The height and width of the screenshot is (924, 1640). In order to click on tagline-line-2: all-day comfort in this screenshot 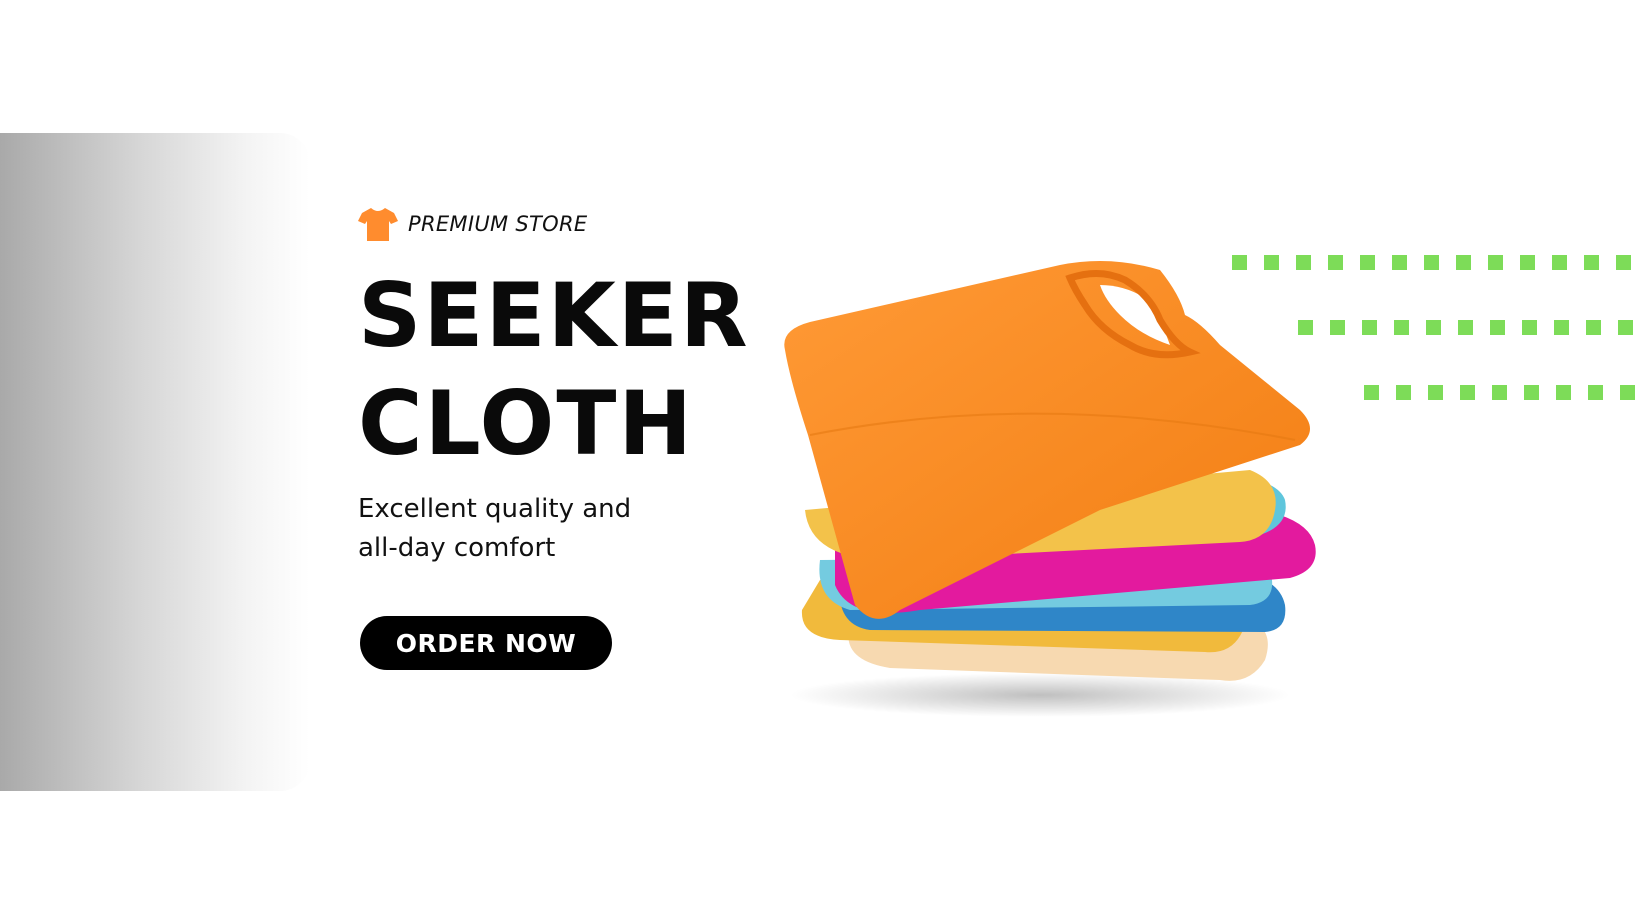, I will do `click(457, 548)`.